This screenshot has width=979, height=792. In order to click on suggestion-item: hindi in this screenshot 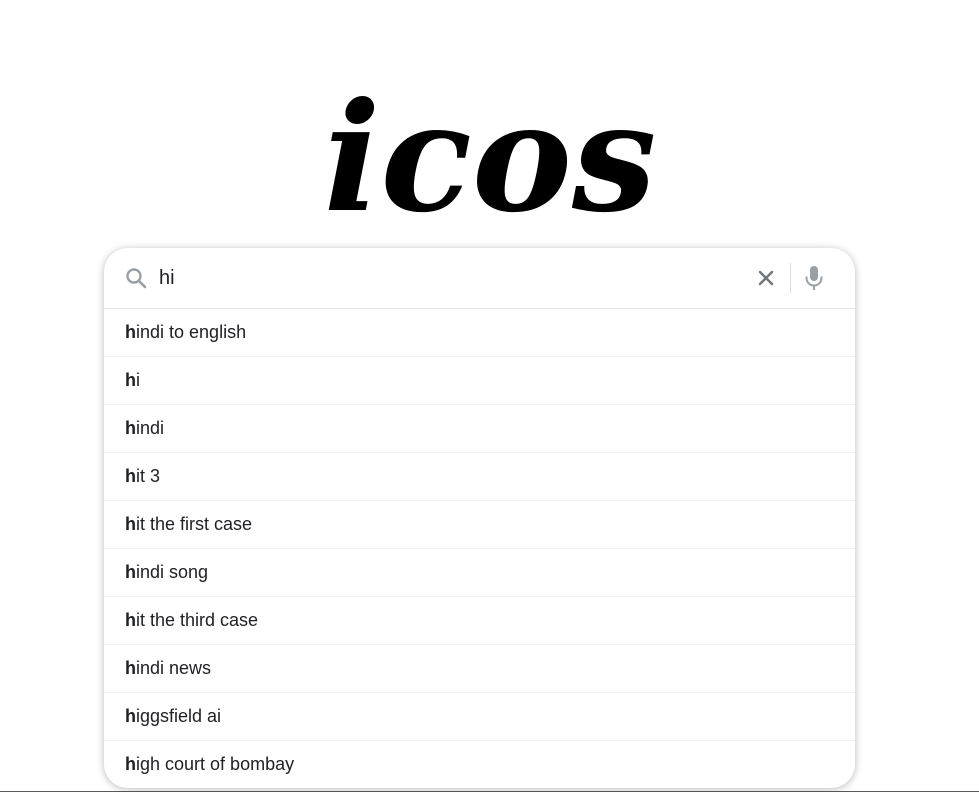, I will do `click(479, 429)`.